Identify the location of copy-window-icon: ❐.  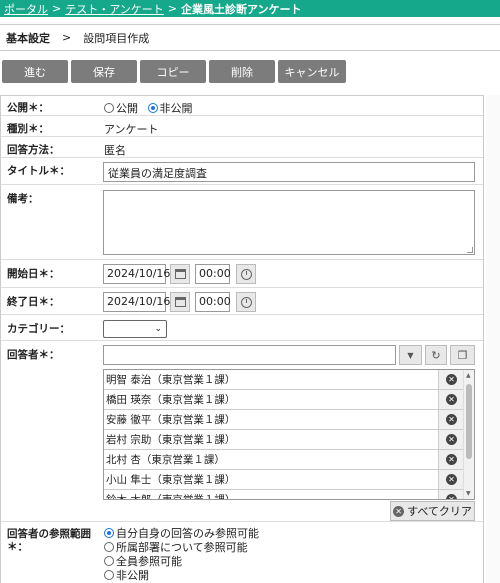
(462, 355).